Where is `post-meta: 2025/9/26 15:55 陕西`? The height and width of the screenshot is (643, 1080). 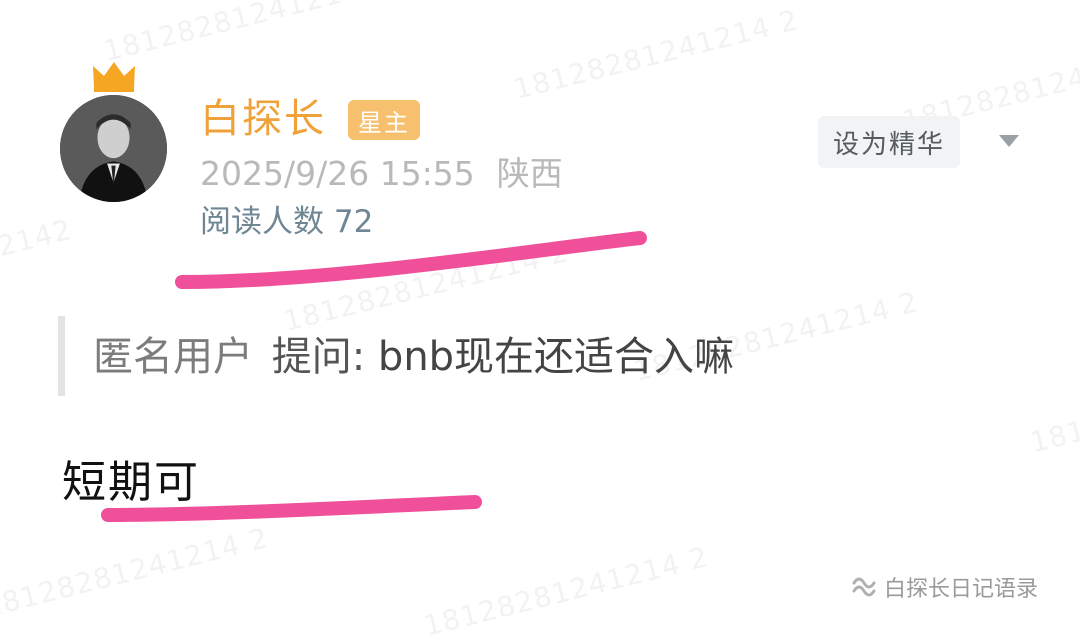
post-meta: 2025/9/26 15:55 陕西 is located at coordinates (381, 174).